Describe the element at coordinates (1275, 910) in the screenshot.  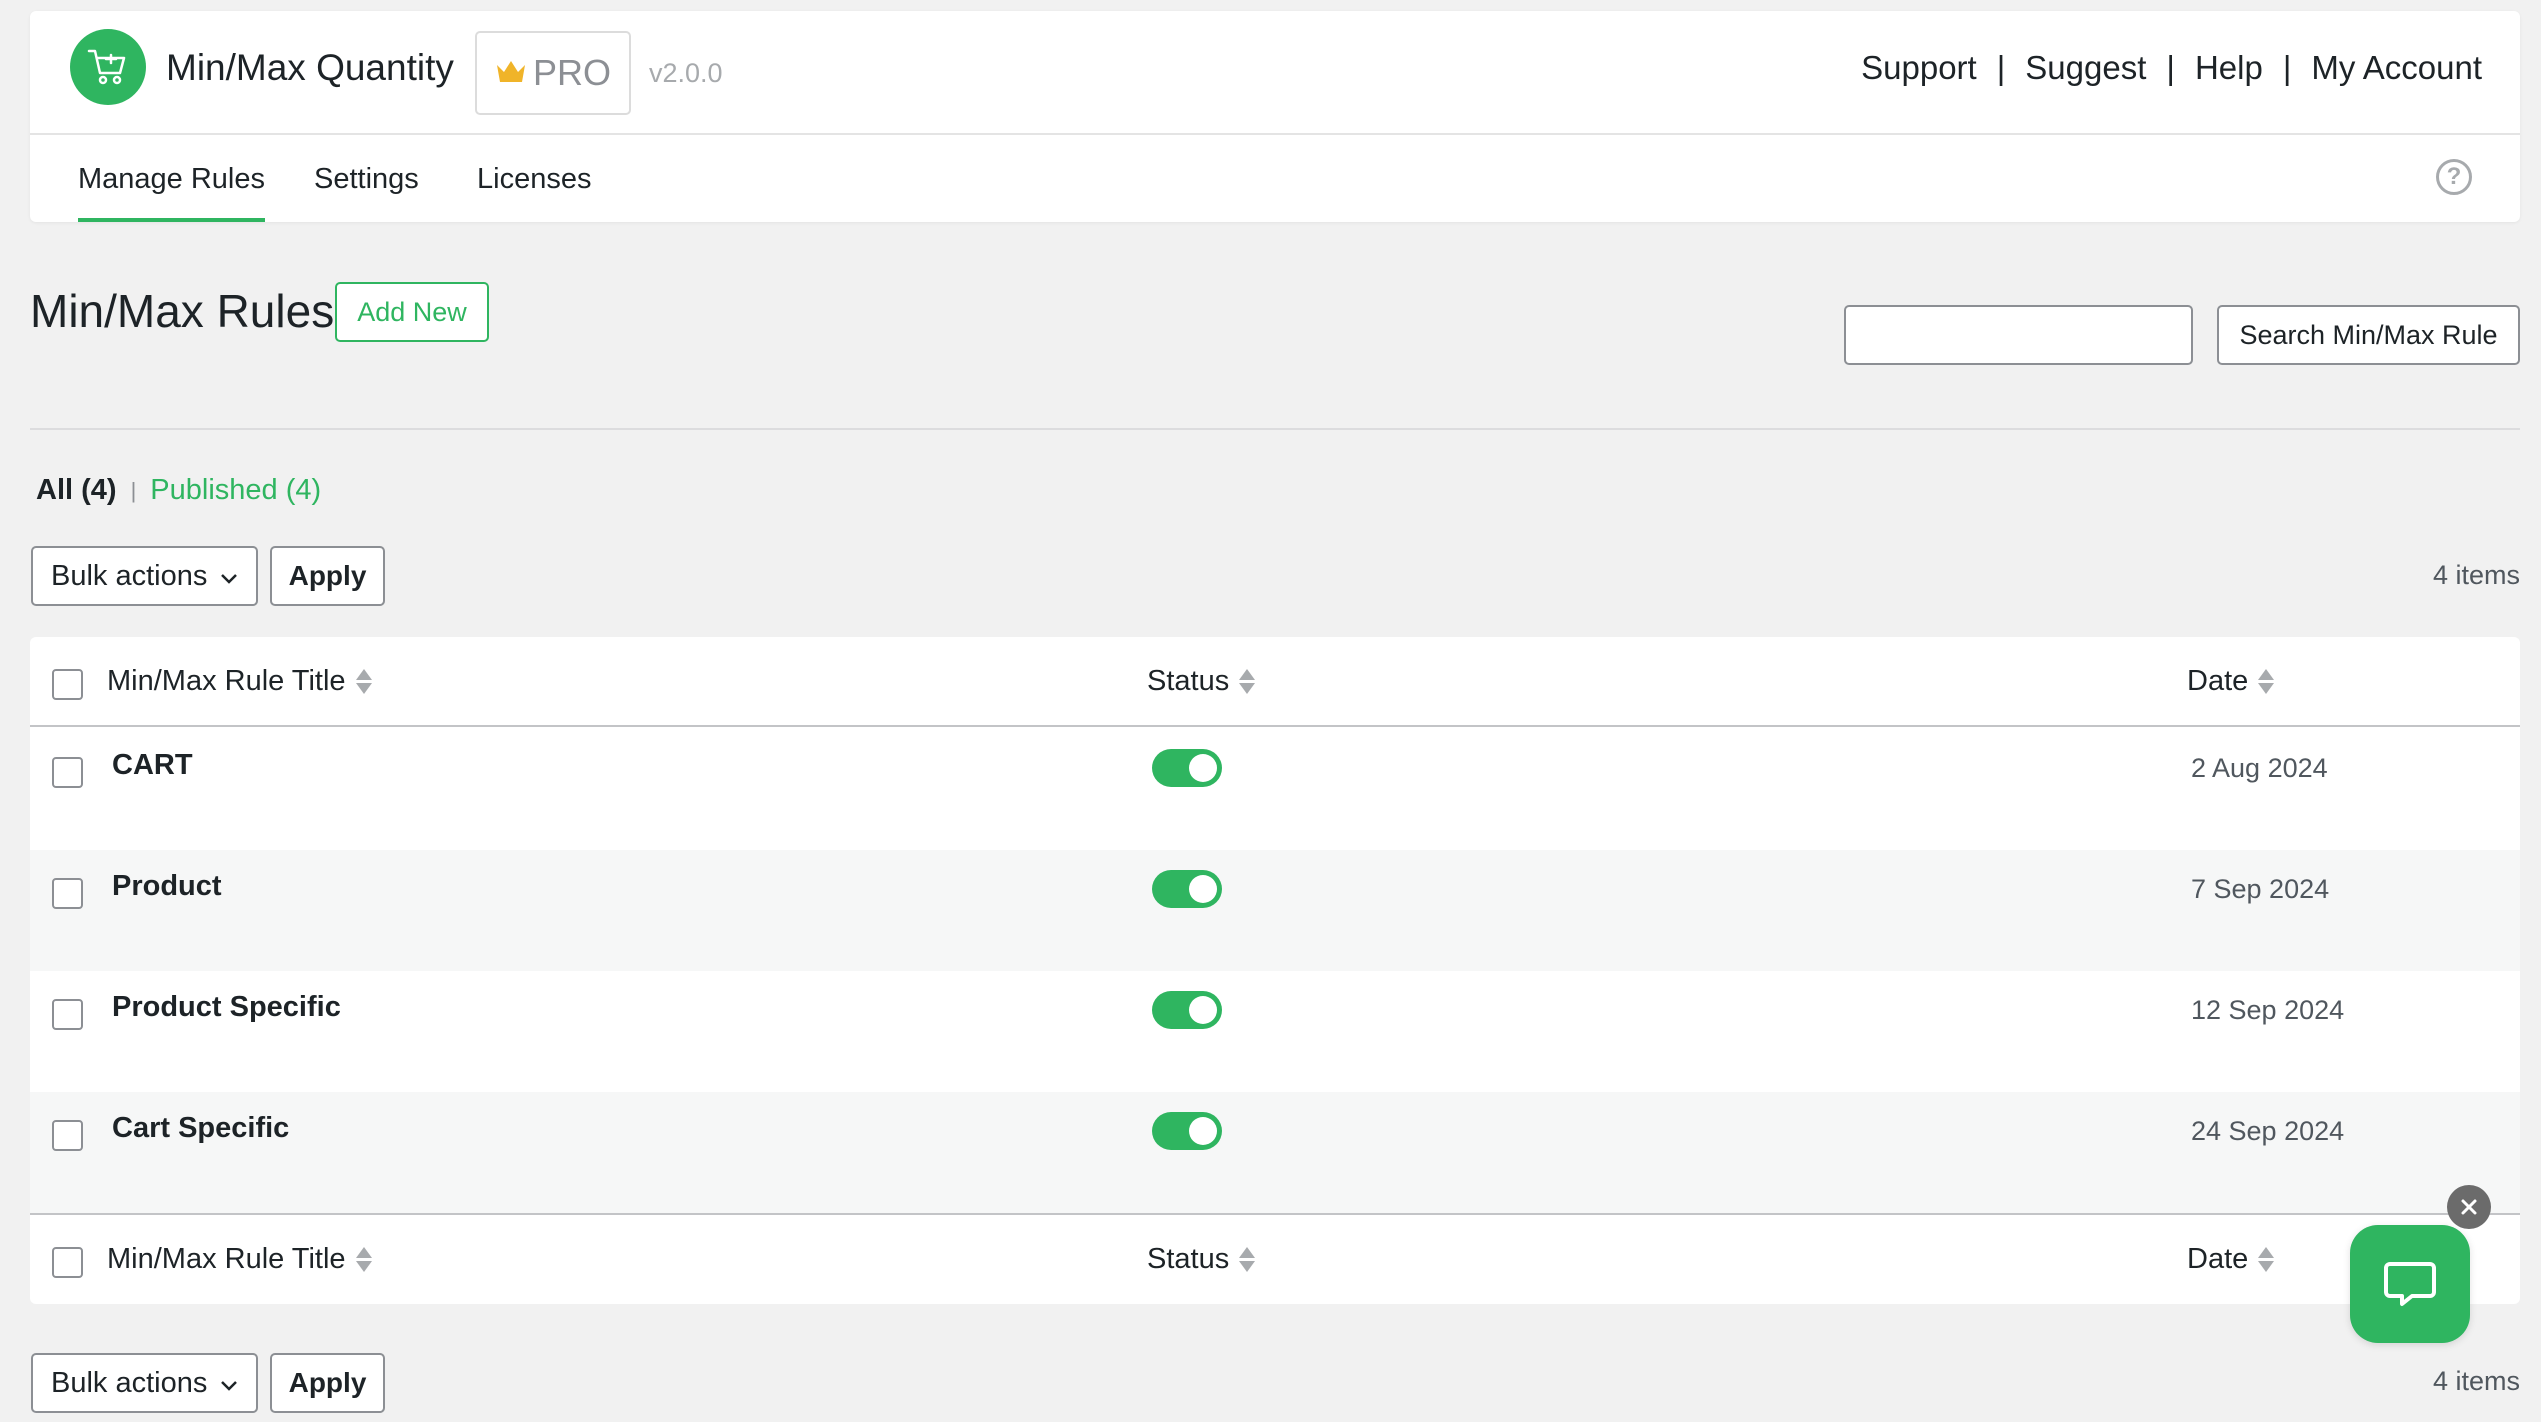
I see `table-row: Product 7 Sep 2024` at that location.